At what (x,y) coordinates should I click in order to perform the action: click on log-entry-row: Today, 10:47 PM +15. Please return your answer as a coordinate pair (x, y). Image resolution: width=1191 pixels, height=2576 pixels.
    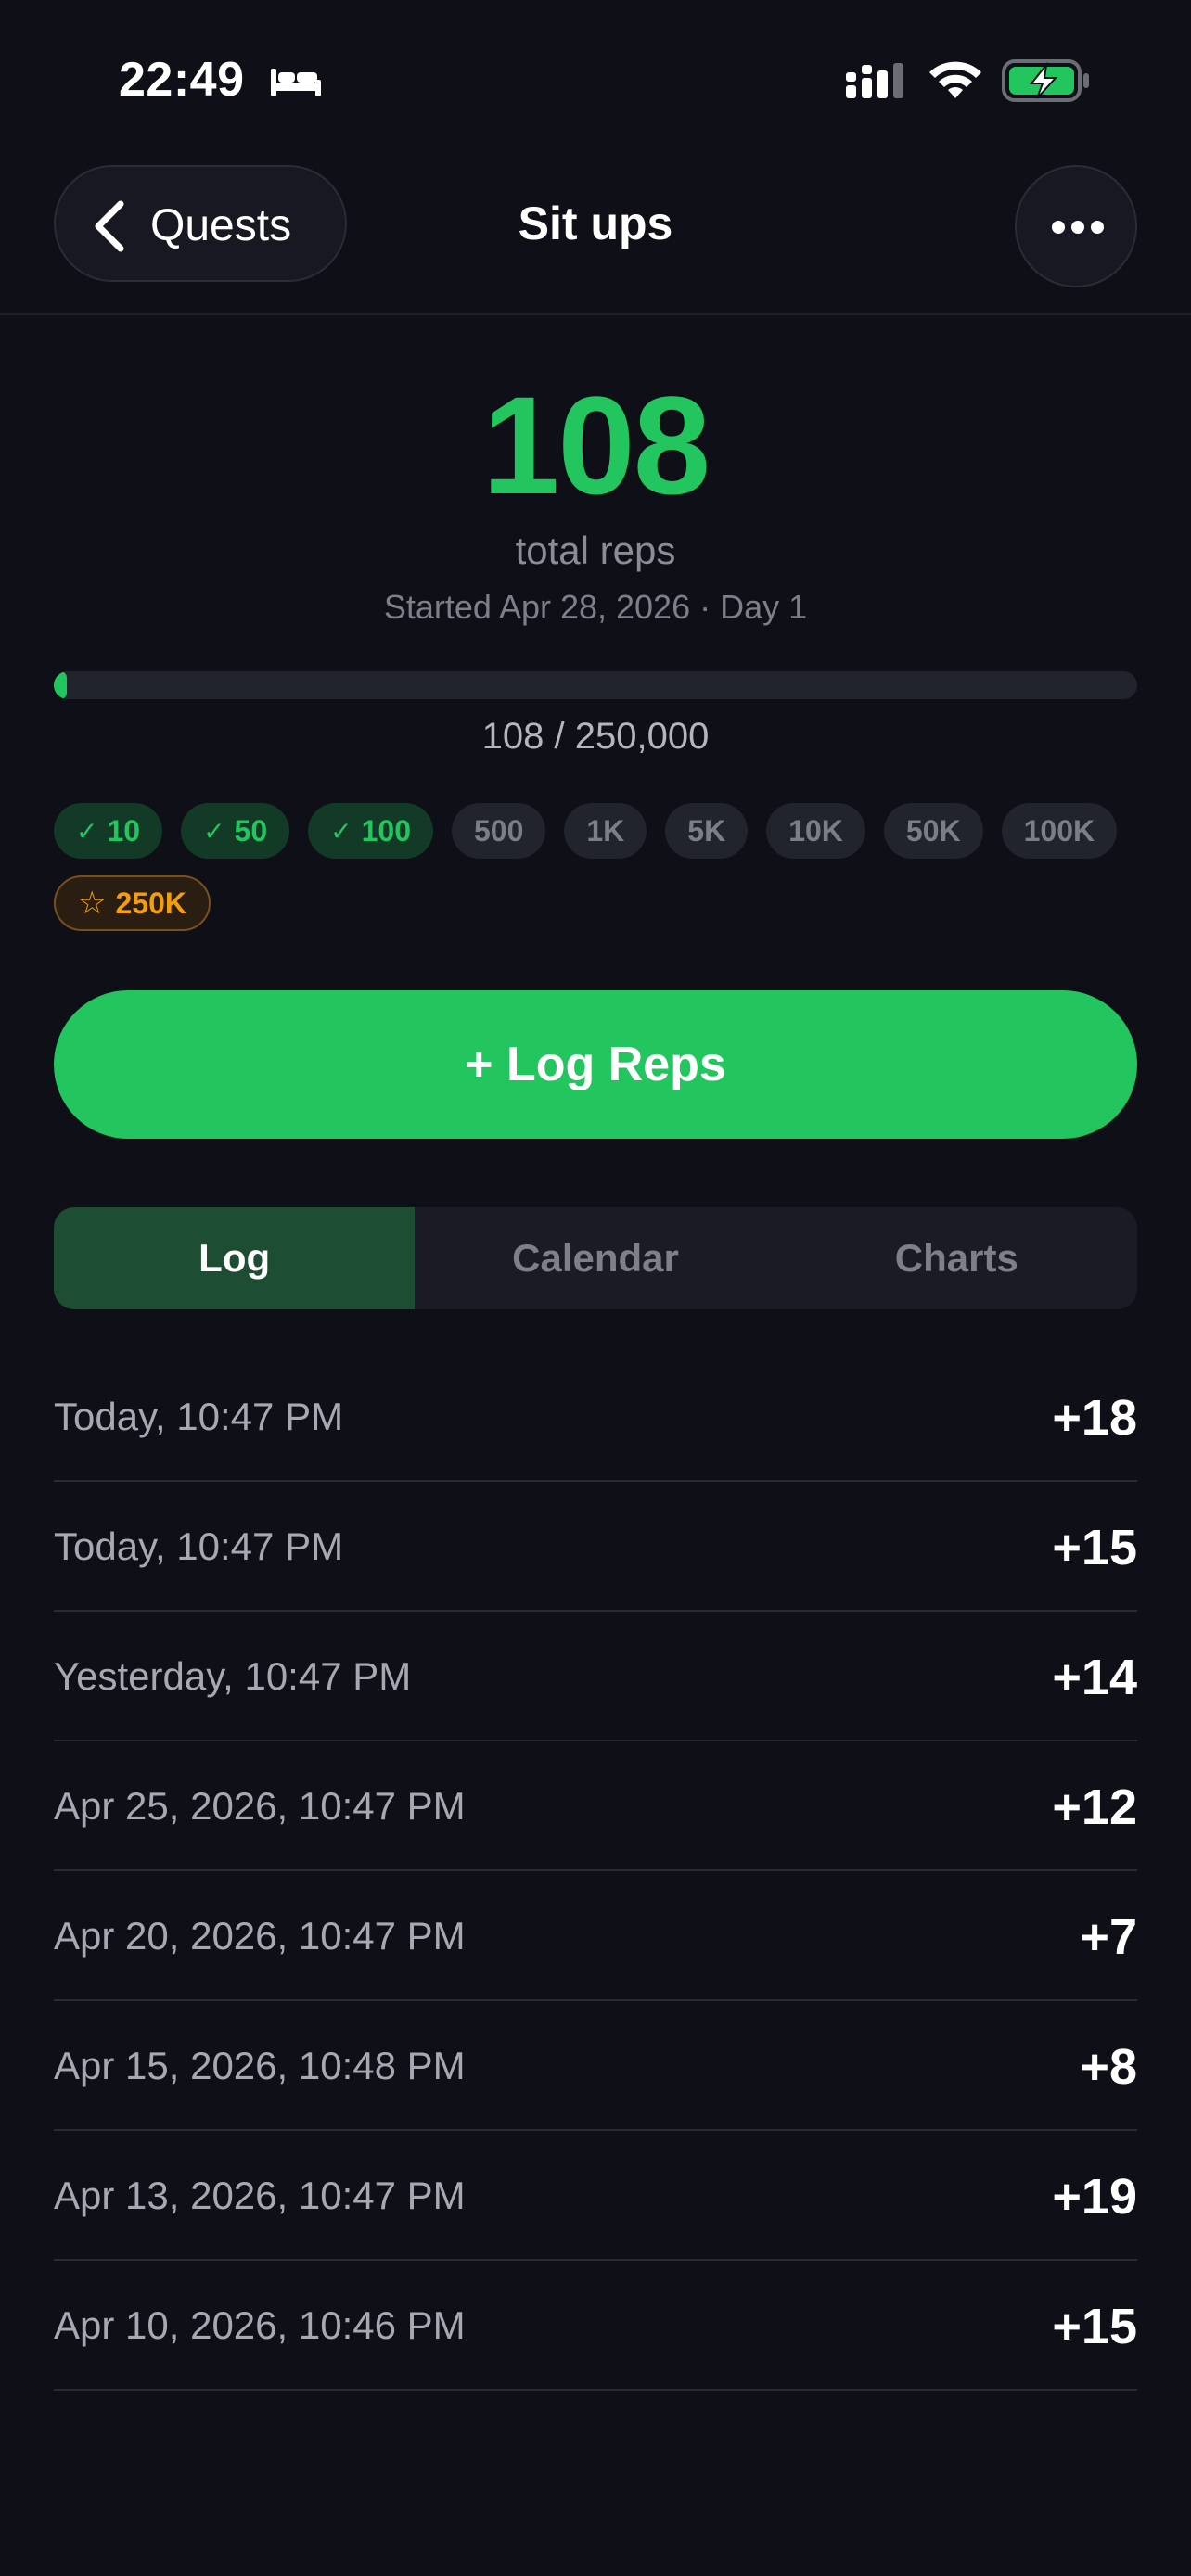
    Looking at the image, I should click on (595, 1547).